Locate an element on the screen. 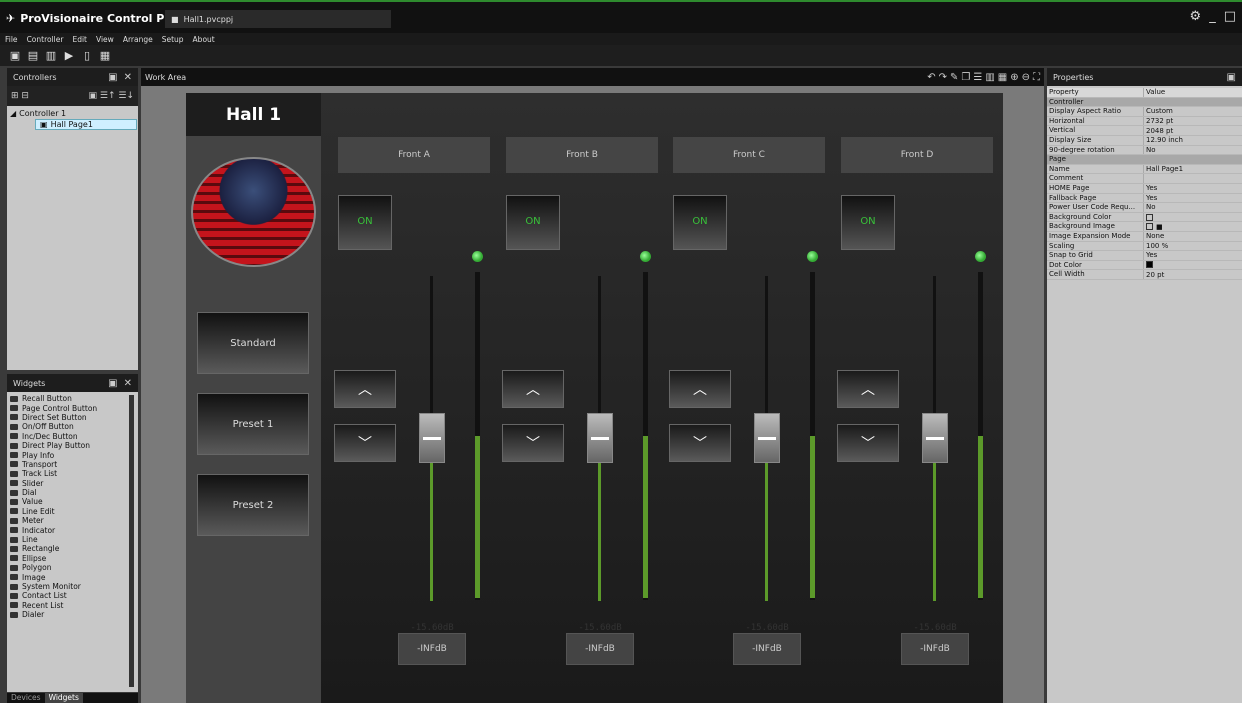 The width and height of the screenshot is (1242, 703). property-row: Snap to Grid Yes is located at coordinates (1144, 256).